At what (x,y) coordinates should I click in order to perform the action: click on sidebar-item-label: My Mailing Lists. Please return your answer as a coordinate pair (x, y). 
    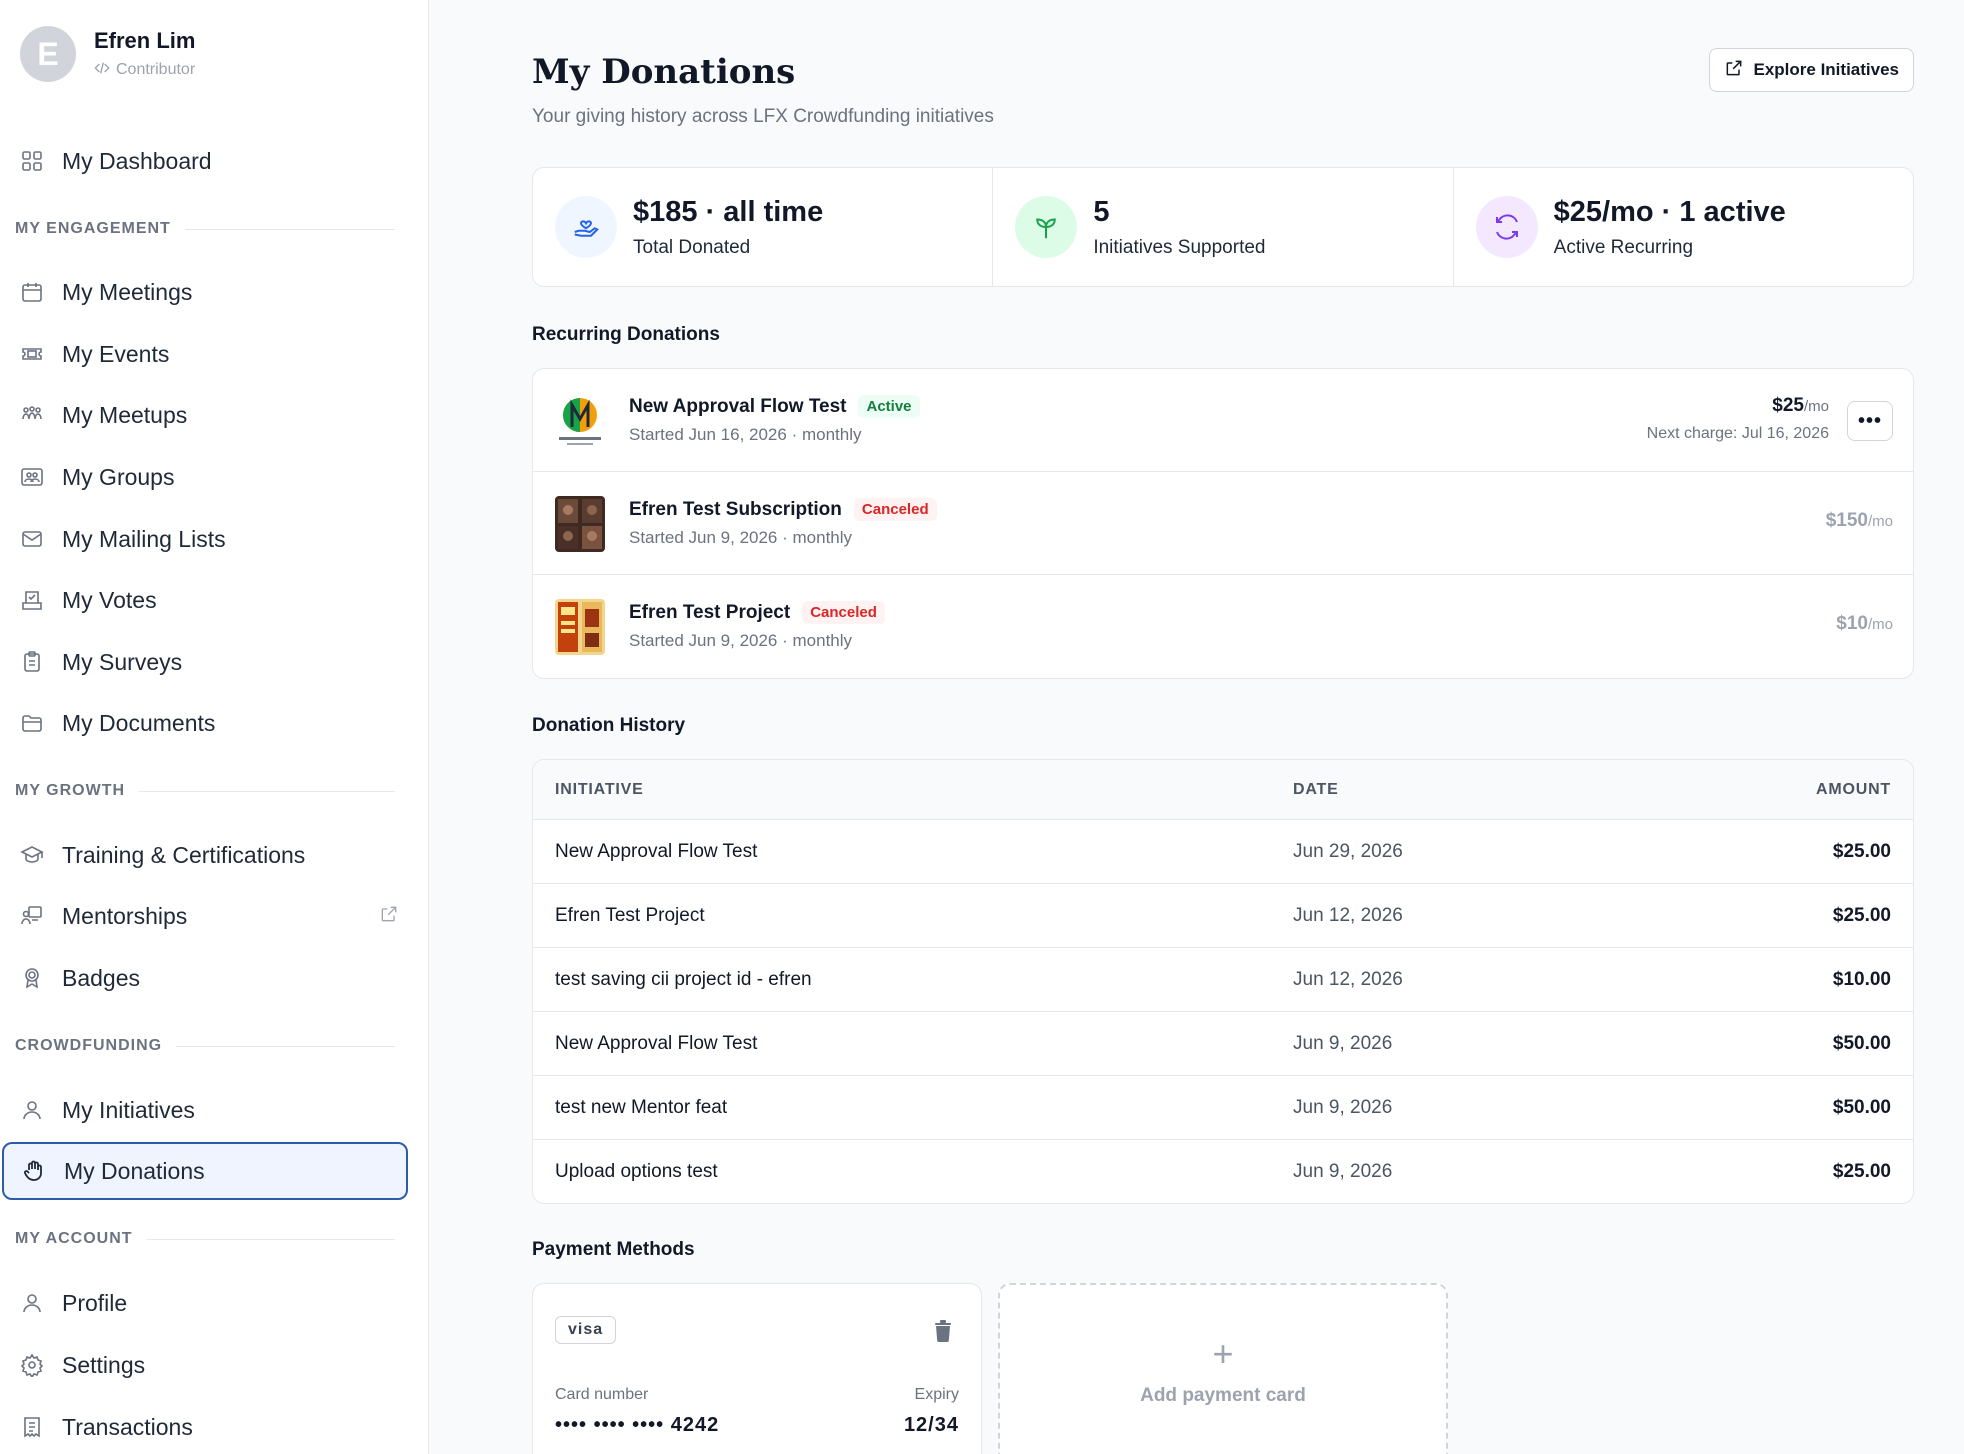
    Looking at the image, I should click on (144, 538).